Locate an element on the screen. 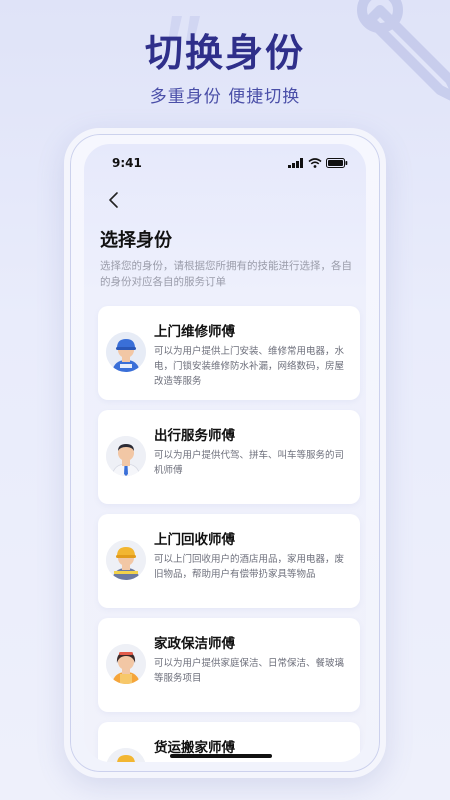  recycler-avatar-icon is located at coordinates (126, 560).